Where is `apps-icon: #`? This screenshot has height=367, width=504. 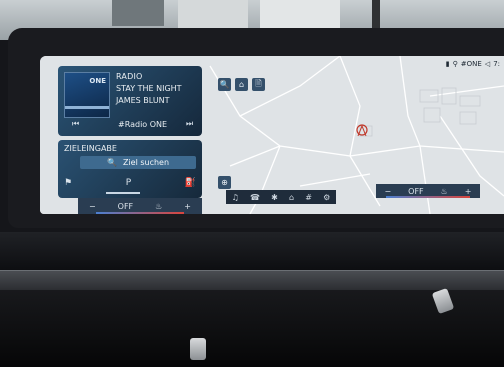 apps-icon: # is located at coordinates (308, 197).